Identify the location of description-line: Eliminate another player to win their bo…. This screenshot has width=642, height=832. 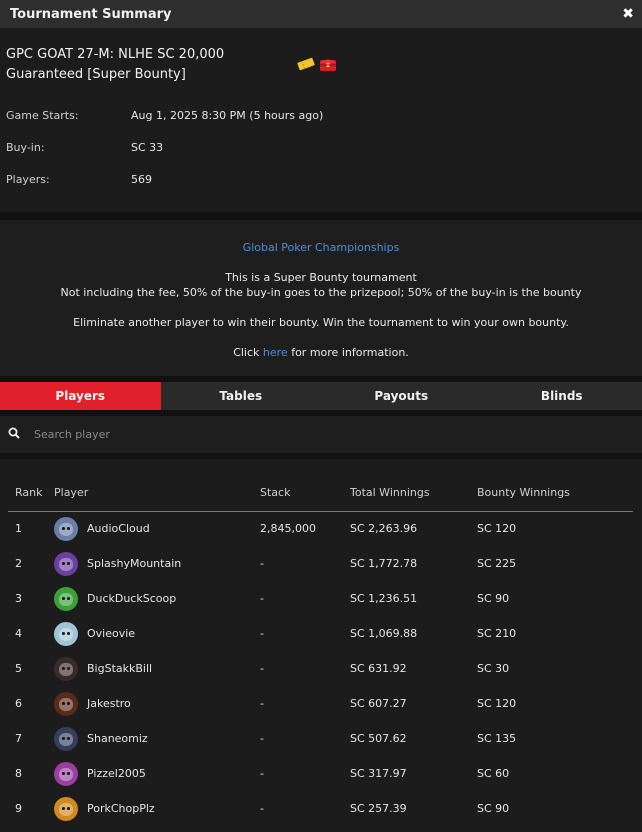
(321, 322).